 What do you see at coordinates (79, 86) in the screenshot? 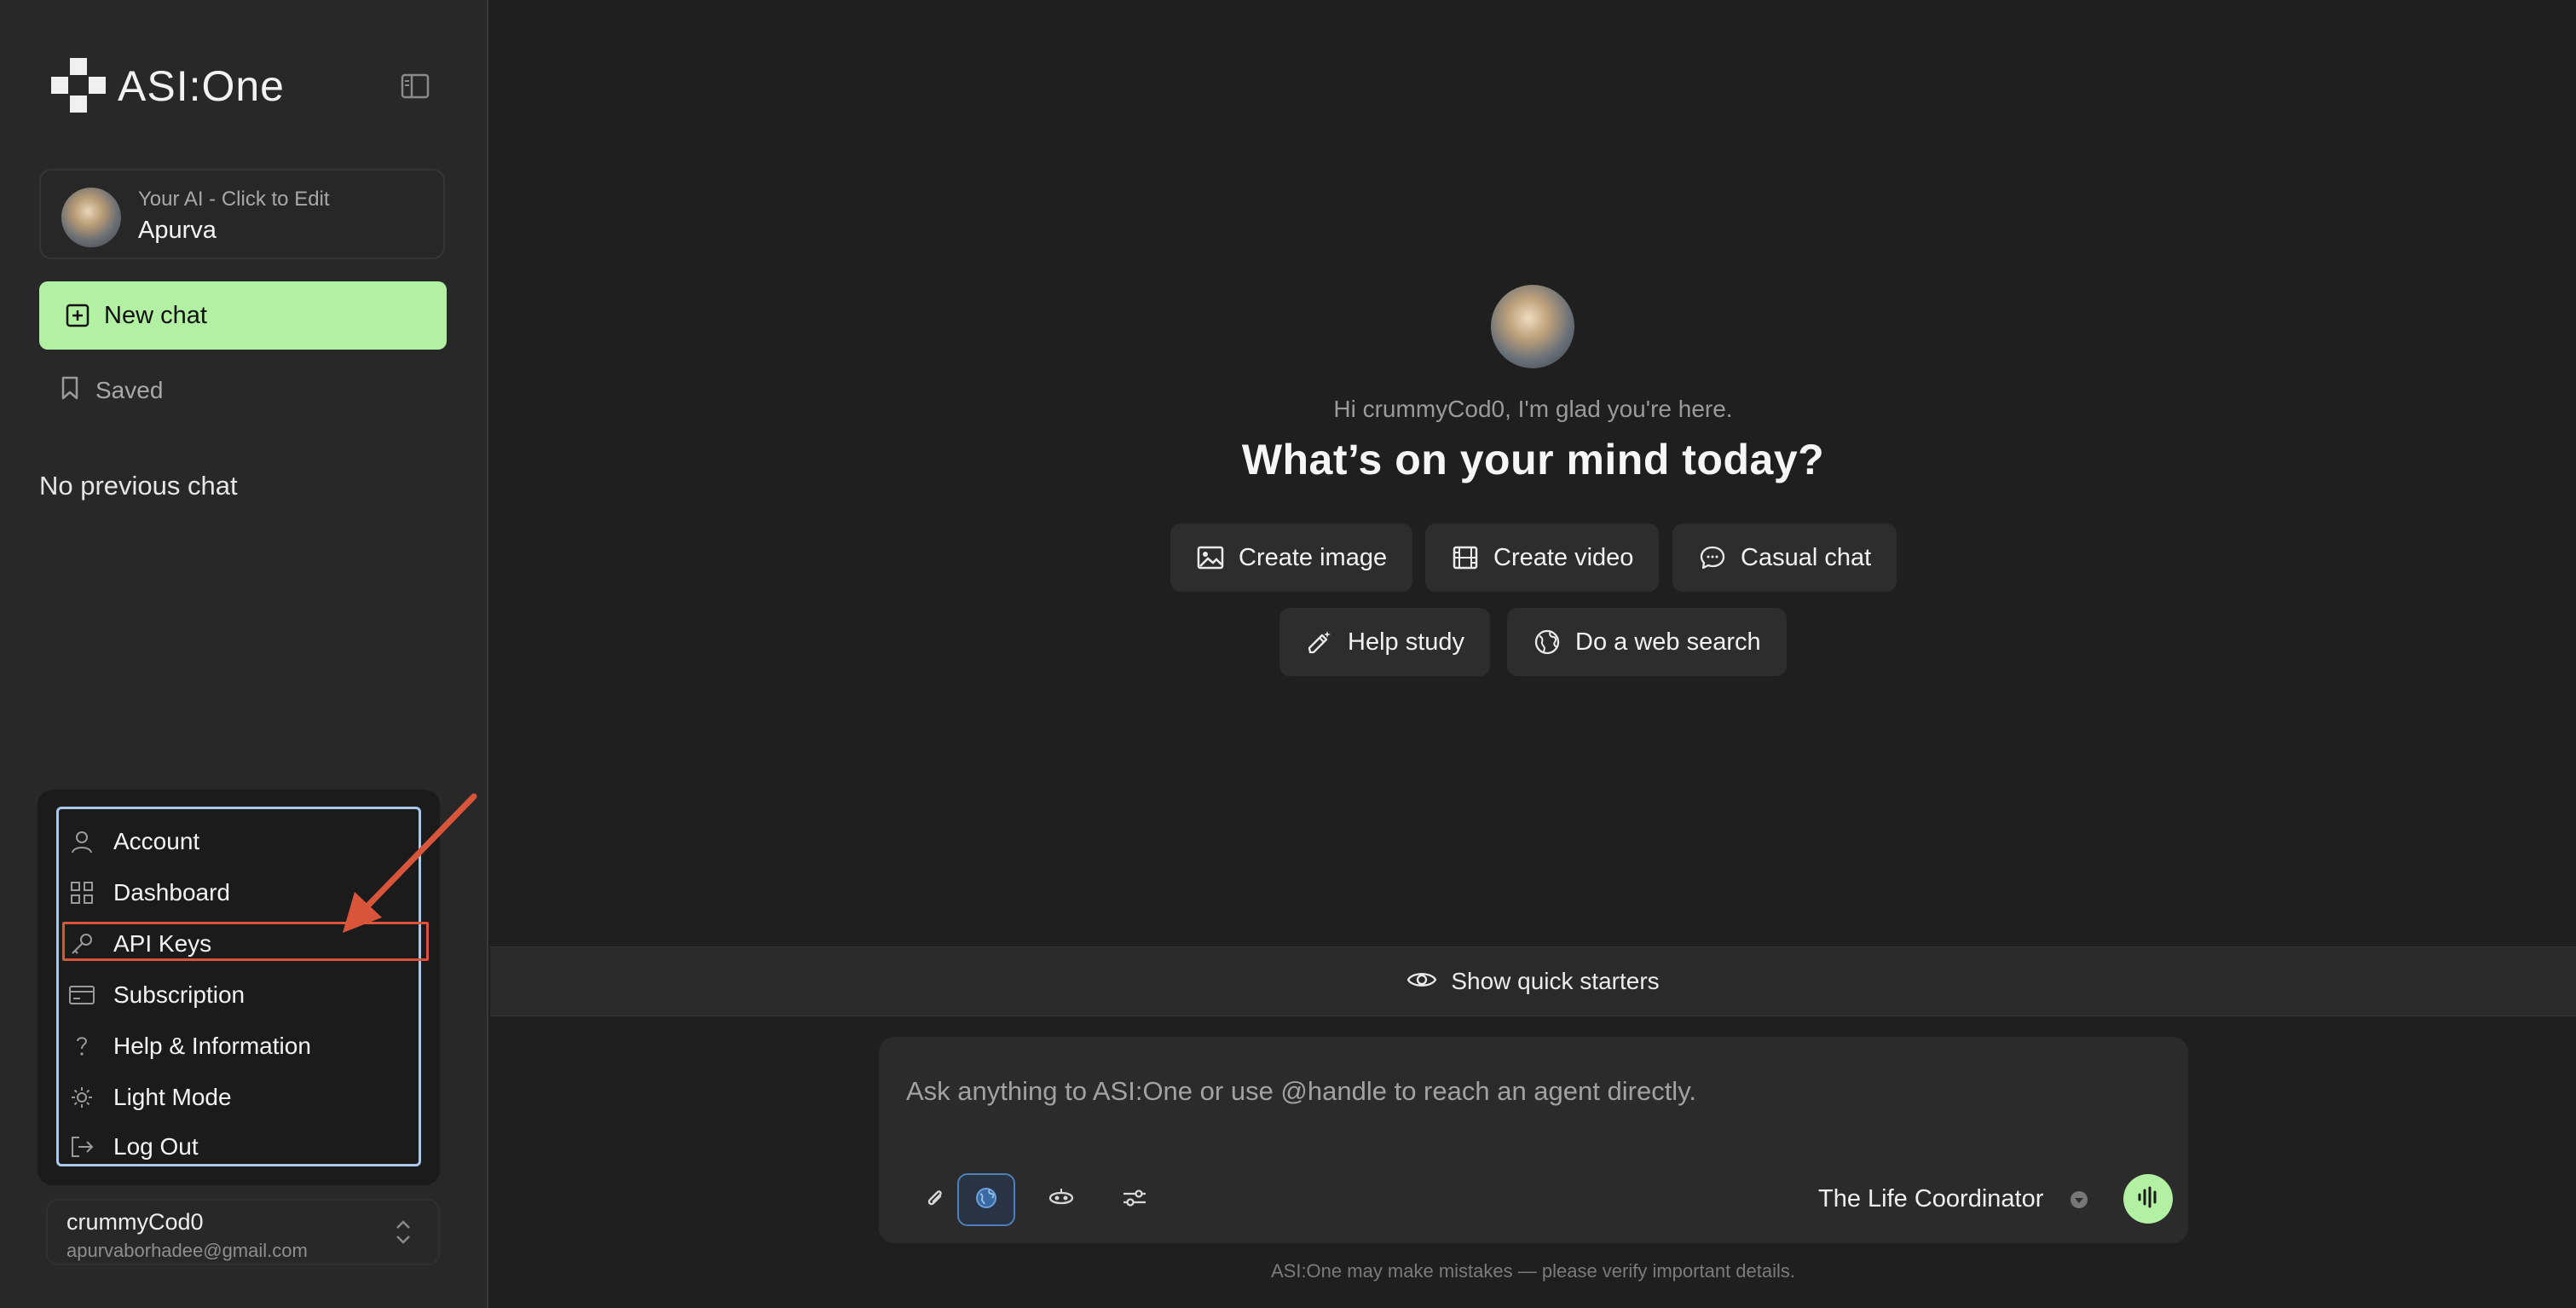
I see `logo-mark-icon` at bounding box center [79, 86].